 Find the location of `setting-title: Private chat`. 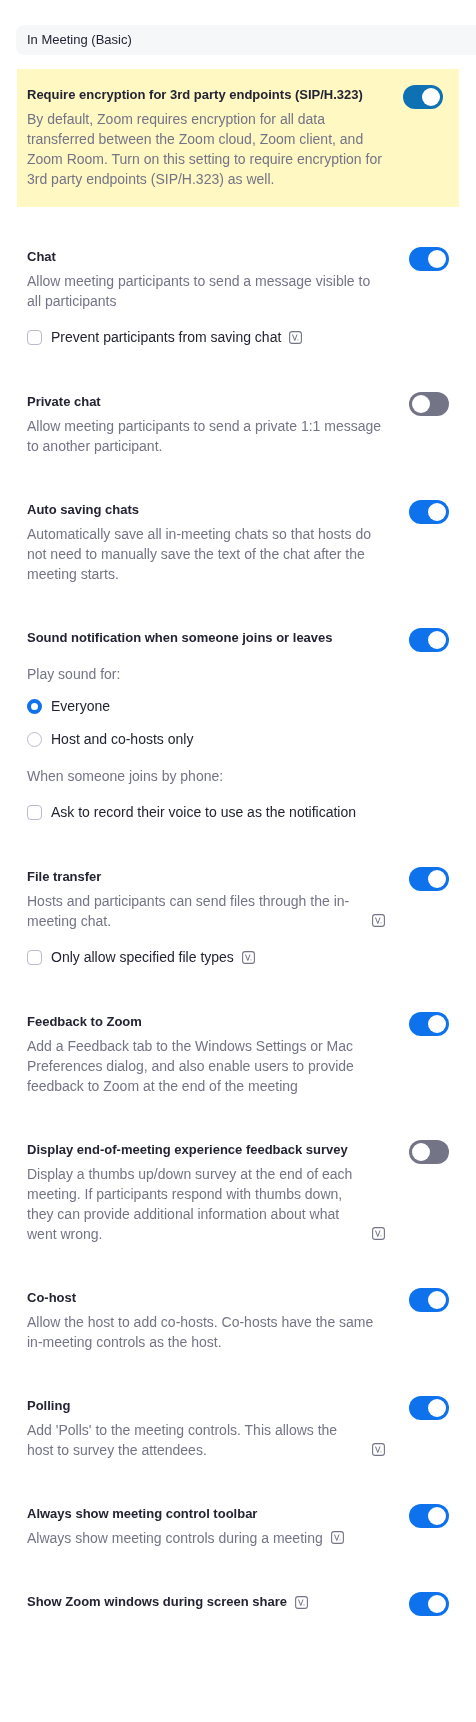

setting-title: Private chat is located at coordinates (64, 402).